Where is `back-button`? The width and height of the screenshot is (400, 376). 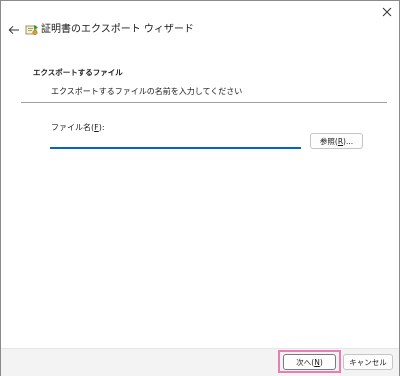
back-button is located at coordinates (14, 30).